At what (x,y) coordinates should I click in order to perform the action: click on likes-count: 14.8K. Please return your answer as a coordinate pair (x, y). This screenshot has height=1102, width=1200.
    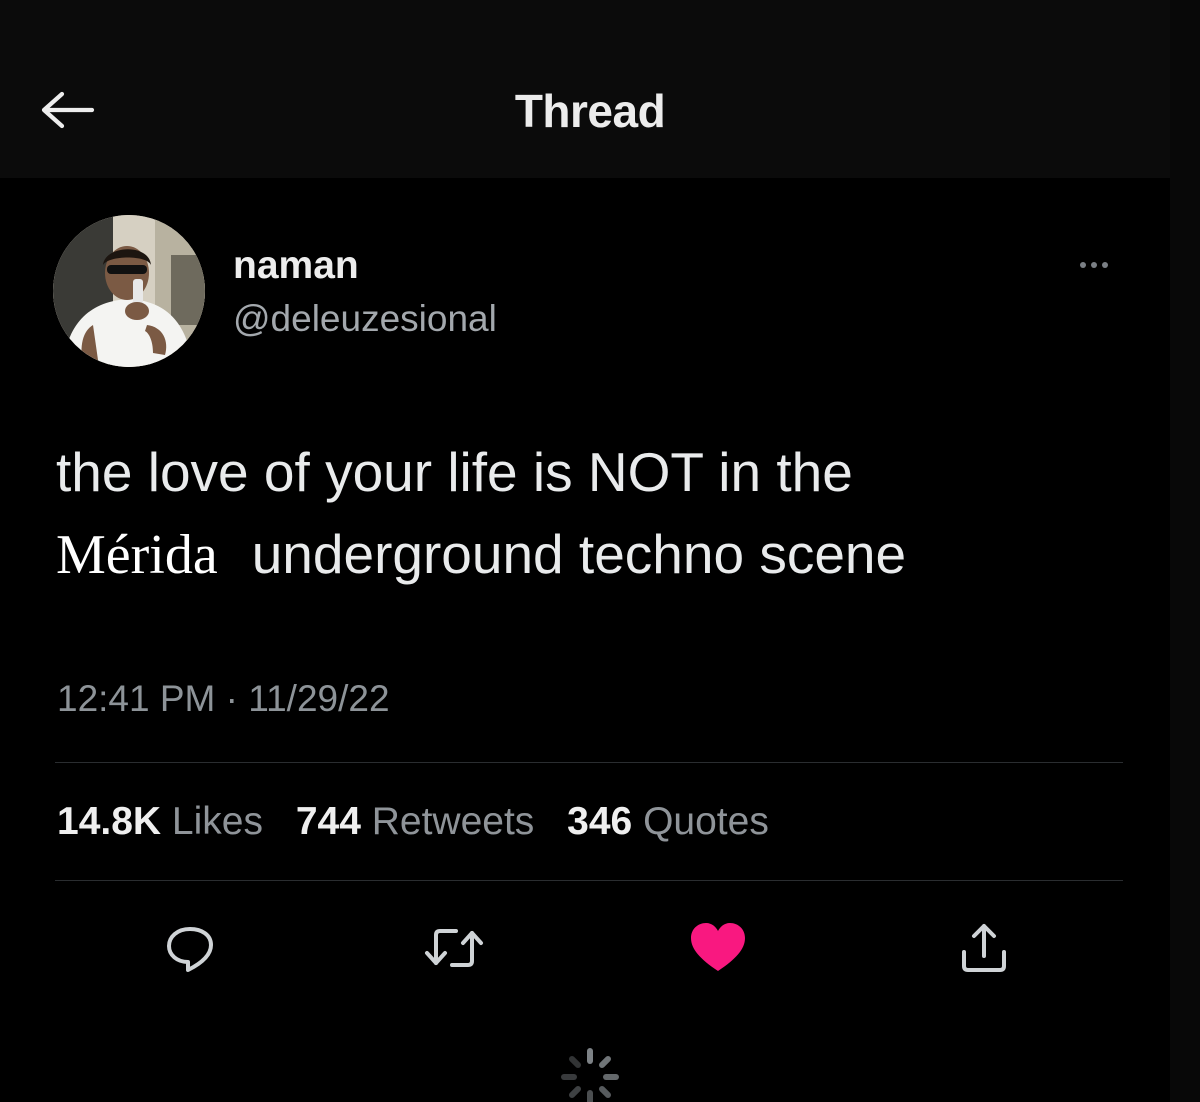
    Looking at the image, I should click on (109, 821).